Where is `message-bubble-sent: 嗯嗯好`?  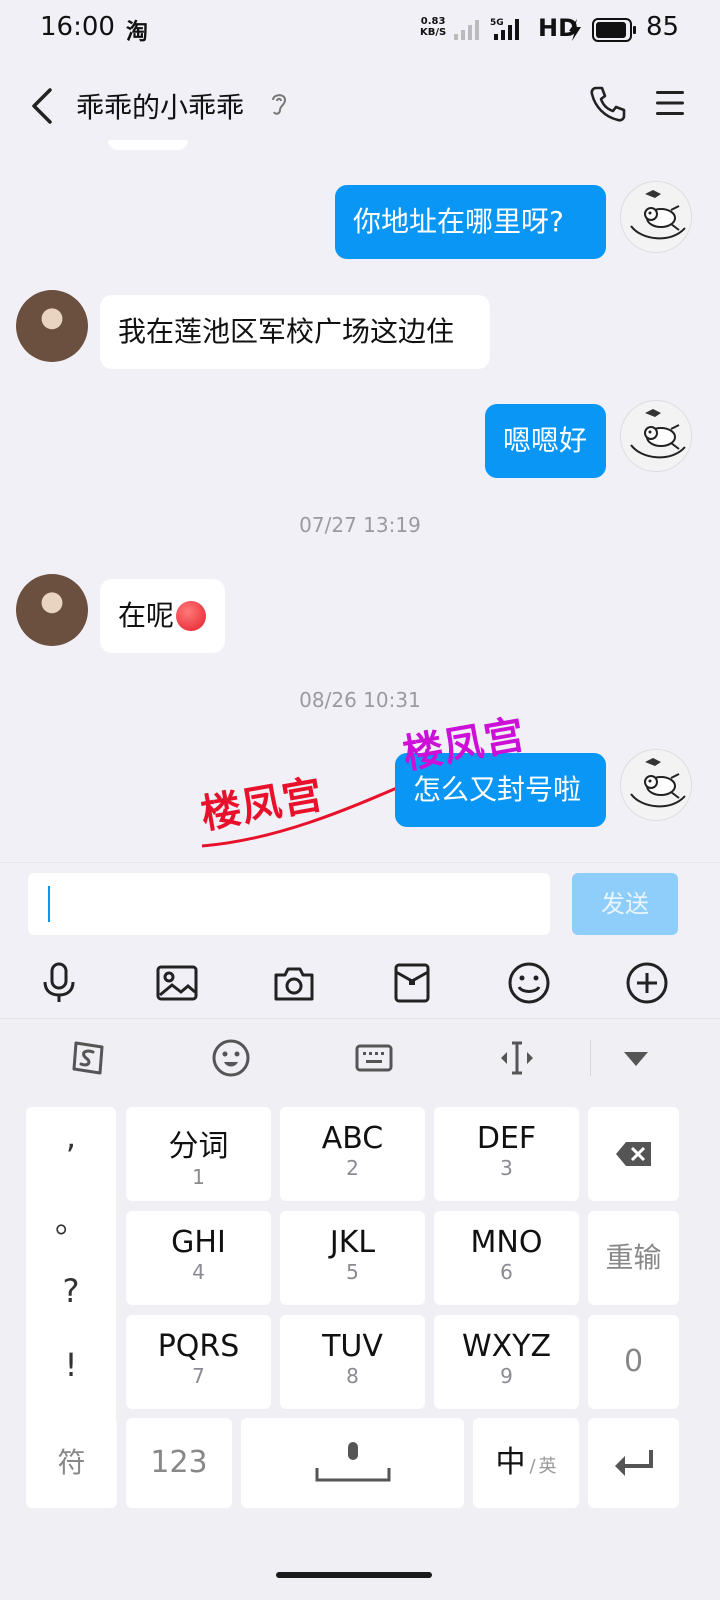 message-bubble-sent: 嗯嗯好 is located at coordinates (545, 441).